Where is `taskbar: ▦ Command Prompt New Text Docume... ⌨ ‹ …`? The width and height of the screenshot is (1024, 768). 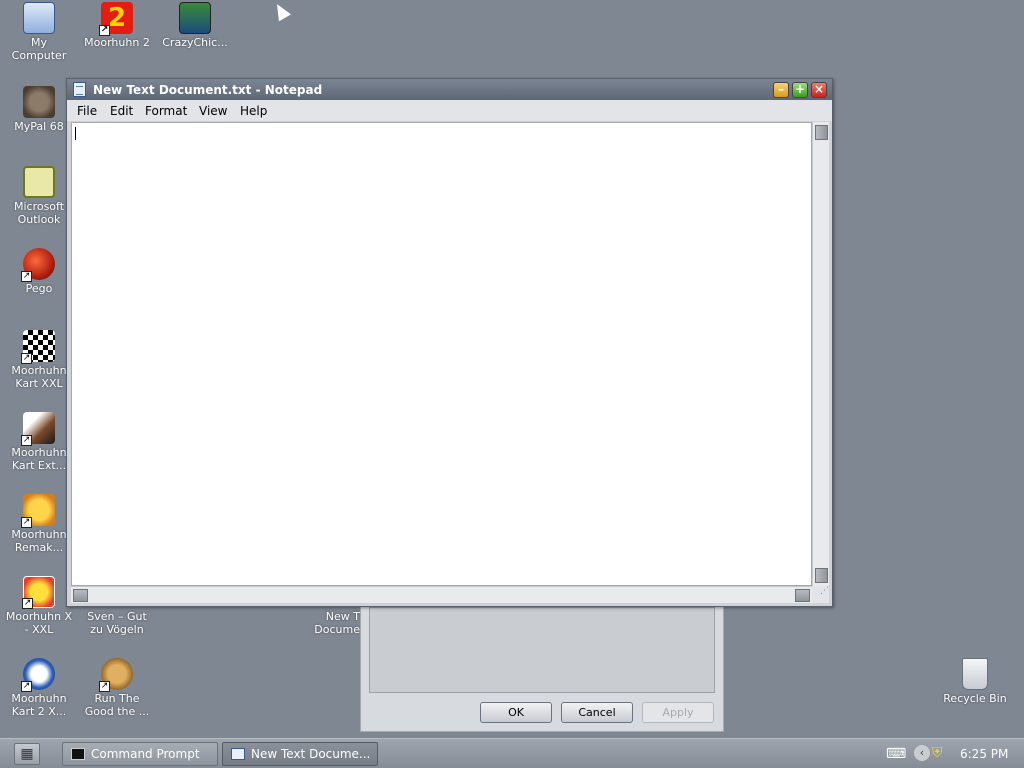
taskbar: ▦ Command Prompt New Text Docume... ⌨ ‹ … is located at coordinates (512, 753).